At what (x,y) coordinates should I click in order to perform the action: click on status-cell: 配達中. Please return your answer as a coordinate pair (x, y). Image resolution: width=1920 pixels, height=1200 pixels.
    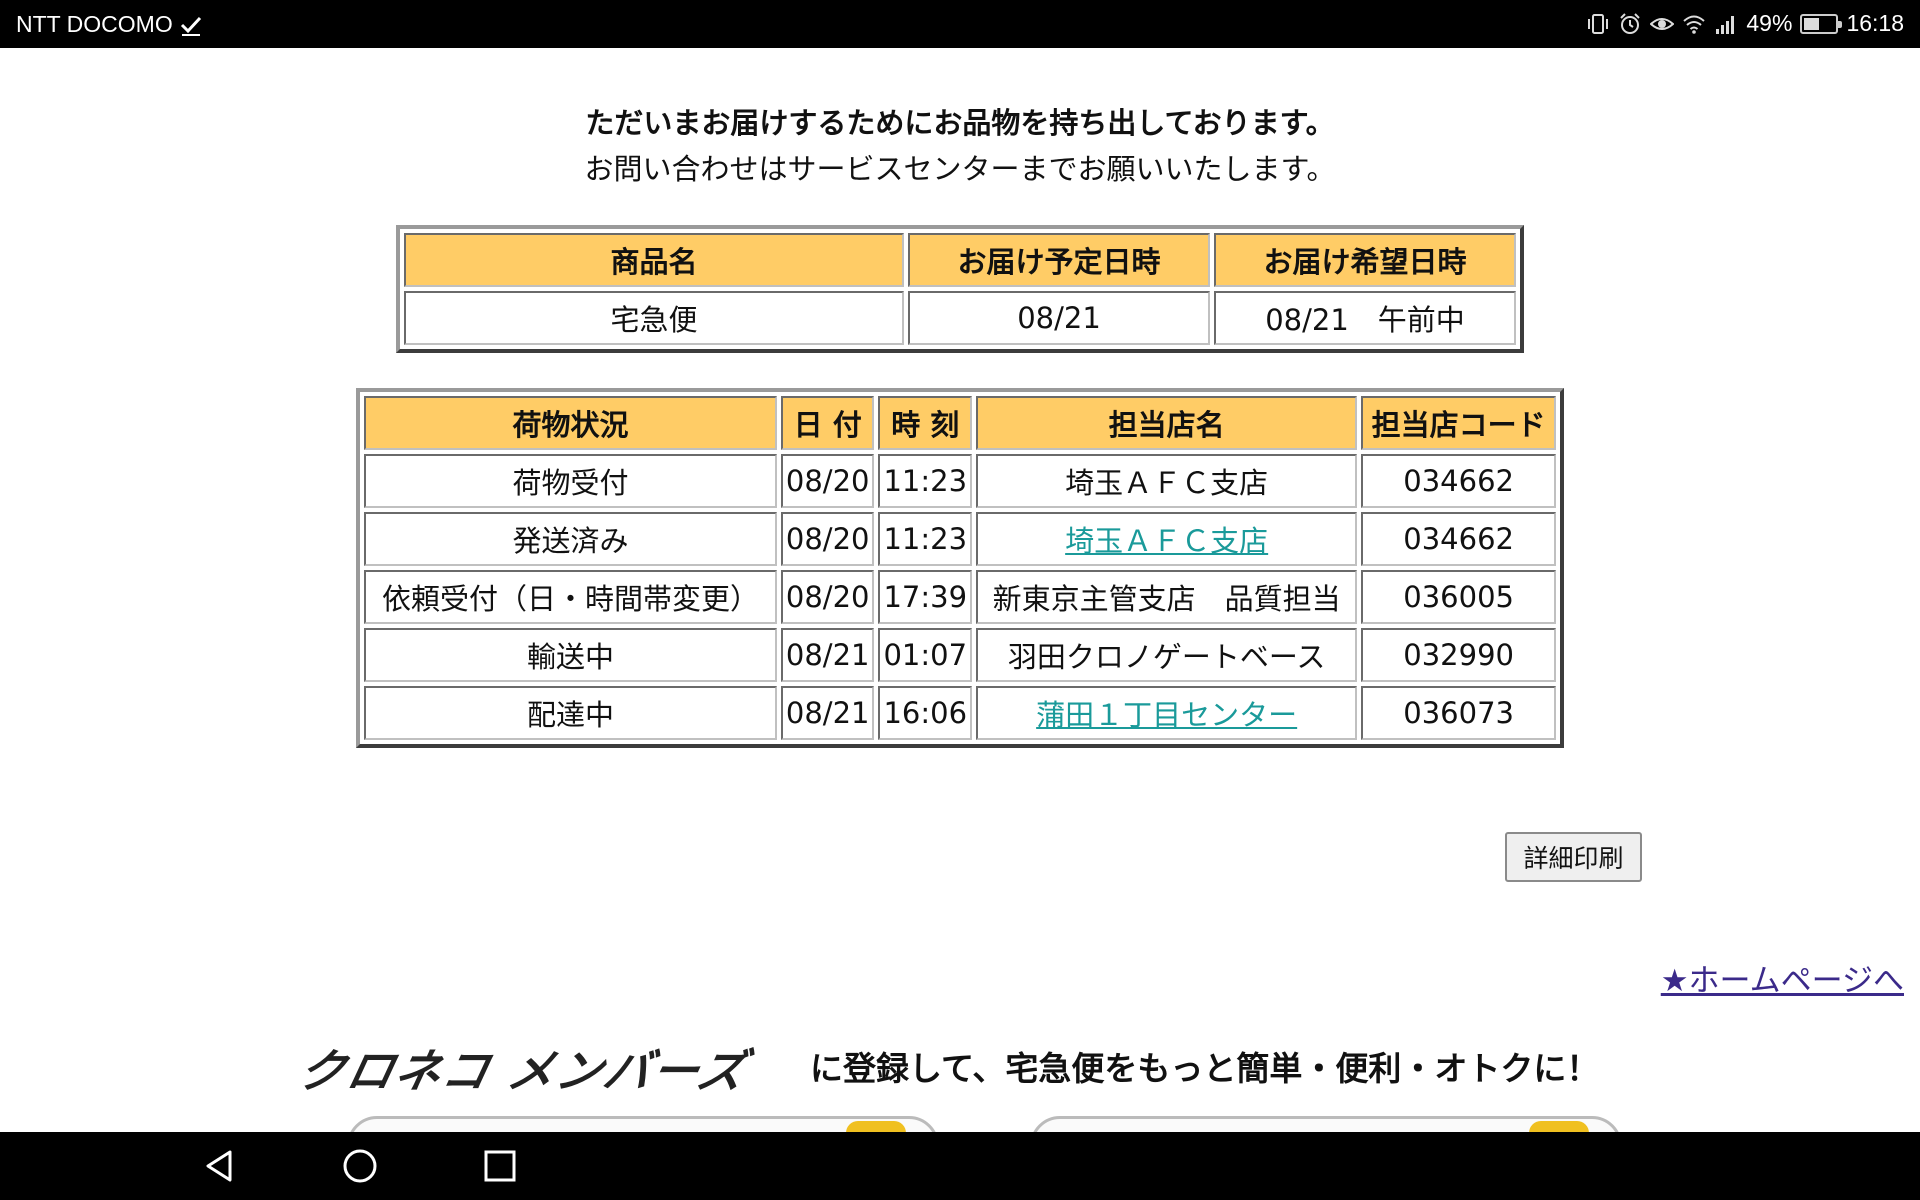
    Looking at the image, I should click on (570, 713).